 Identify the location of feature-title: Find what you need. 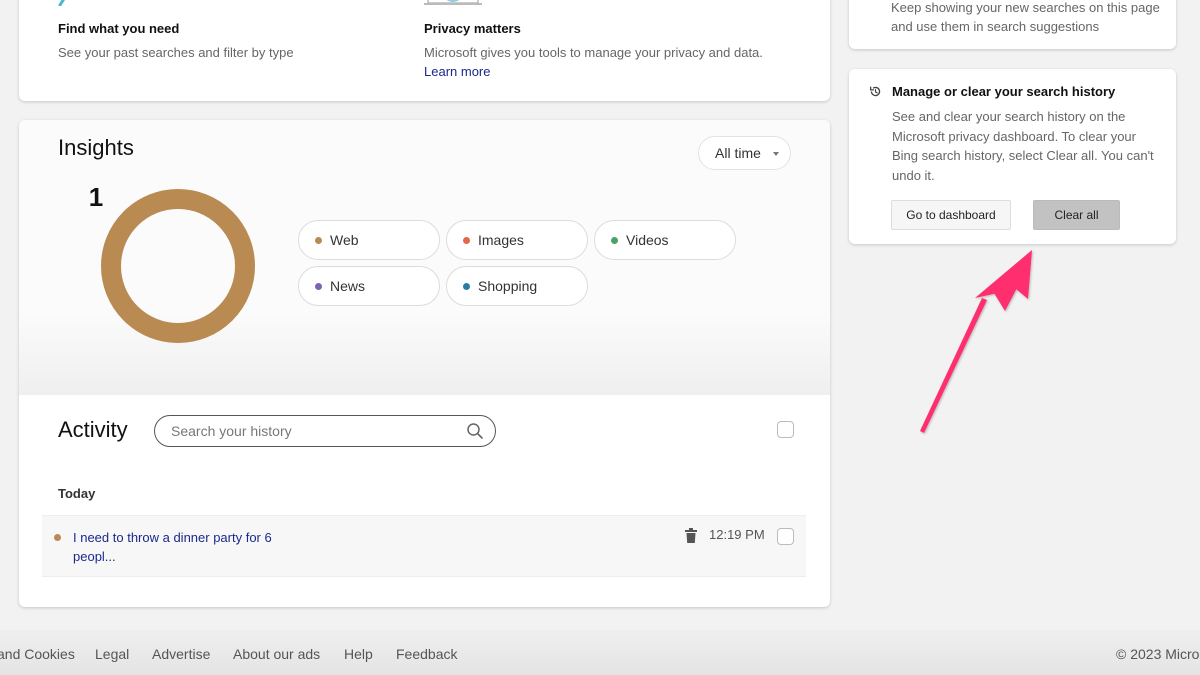
(119, 28).